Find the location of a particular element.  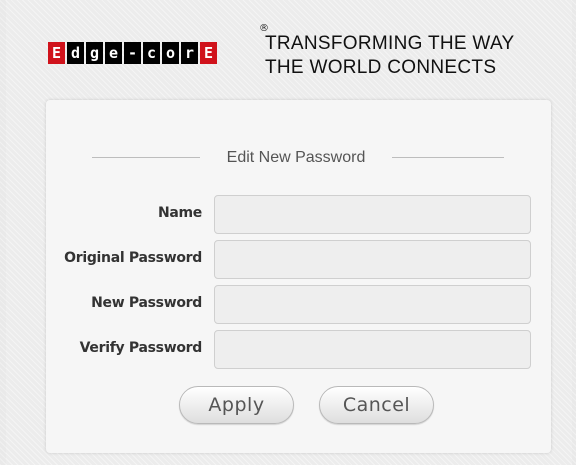

original-password-label: Original Password is located at coordinates (133, 258).